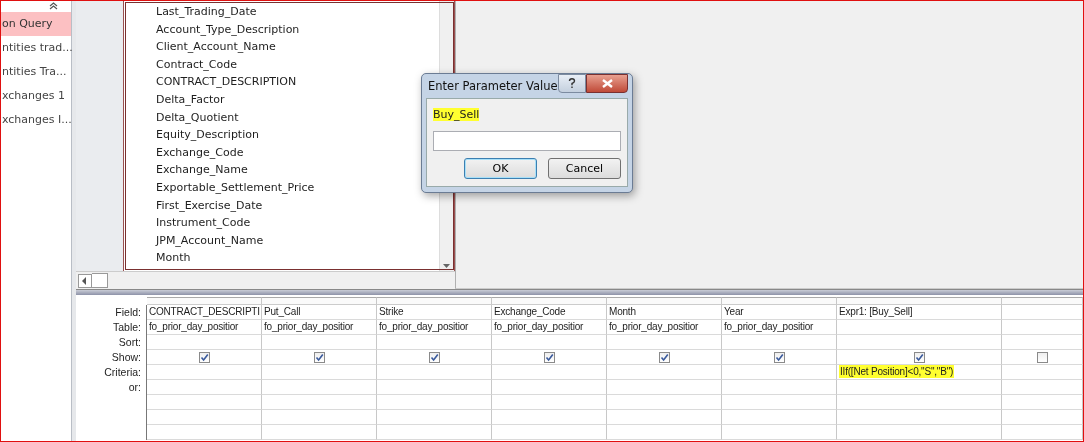  I want to click on row-label: Criteria:, so click(111, 372).